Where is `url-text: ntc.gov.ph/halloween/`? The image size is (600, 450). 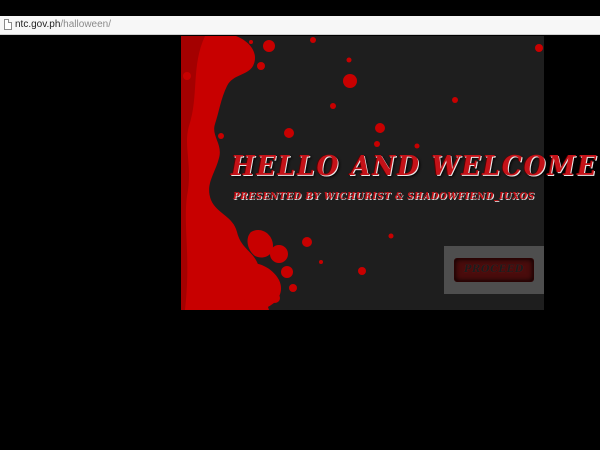 url-text: ntc.gov.ph/halloween/ is located at coordinates (63, 25).